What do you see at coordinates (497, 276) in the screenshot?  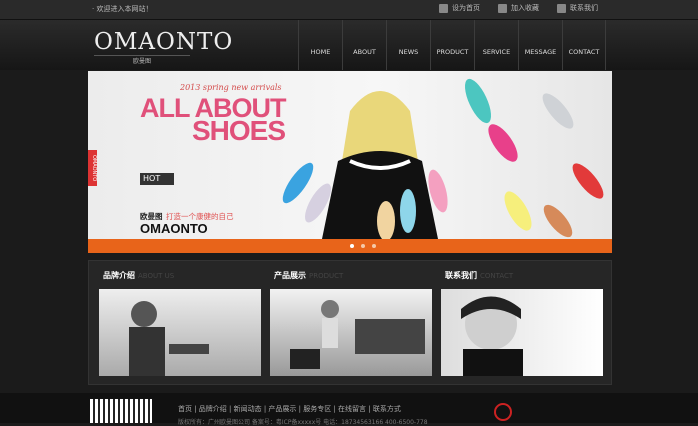 I see `contact-title-en: CONTACT` at bounding box center [497, 276].